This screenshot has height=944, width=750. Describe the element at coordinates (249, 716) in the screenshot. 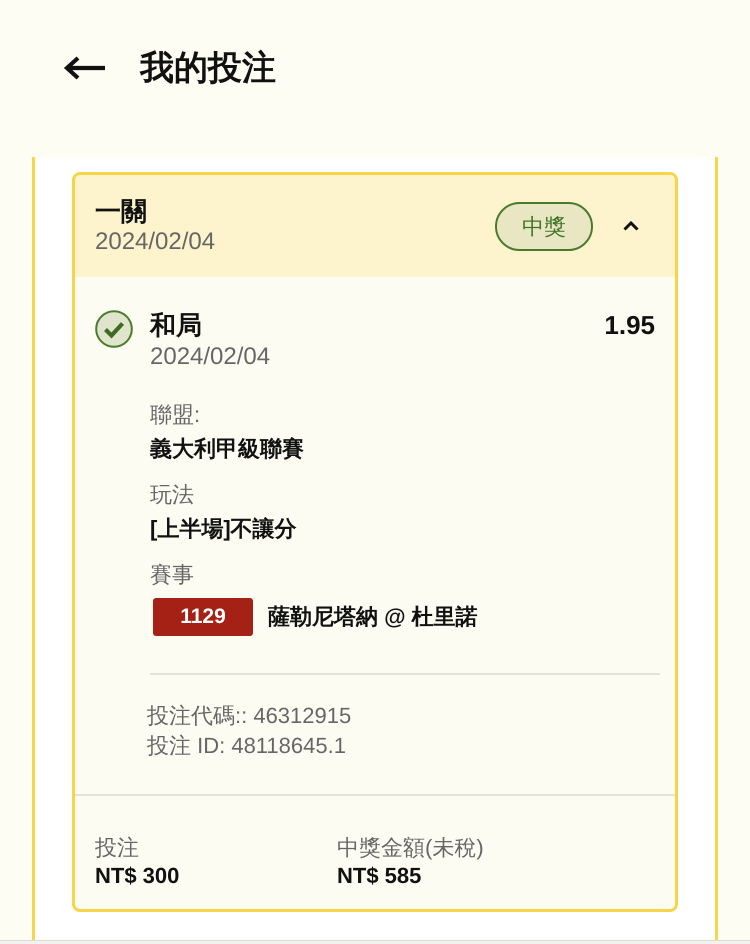

I see `bet-reference: 投注代碼:: 46312915` at that location.